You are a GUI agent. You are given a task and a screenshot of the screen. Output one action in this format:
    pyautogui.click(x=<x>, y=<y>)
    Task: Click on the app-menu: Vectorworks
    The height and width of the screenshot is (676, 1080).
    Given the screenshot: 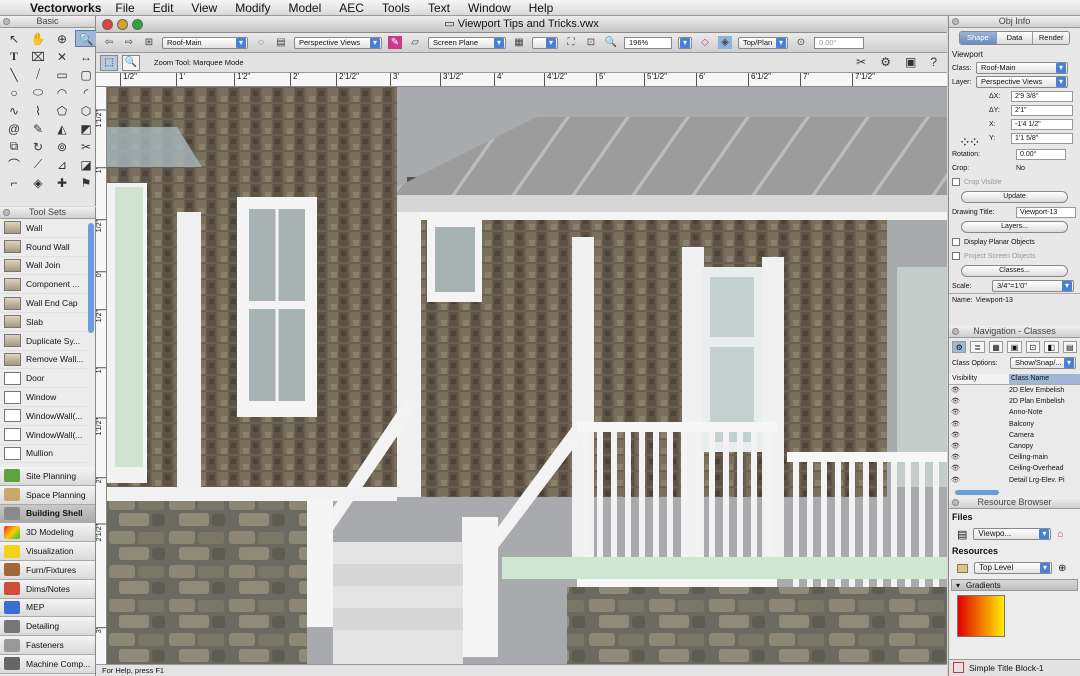 What is the action you would take?
    pyautogui.click(x=65, y=8)
    